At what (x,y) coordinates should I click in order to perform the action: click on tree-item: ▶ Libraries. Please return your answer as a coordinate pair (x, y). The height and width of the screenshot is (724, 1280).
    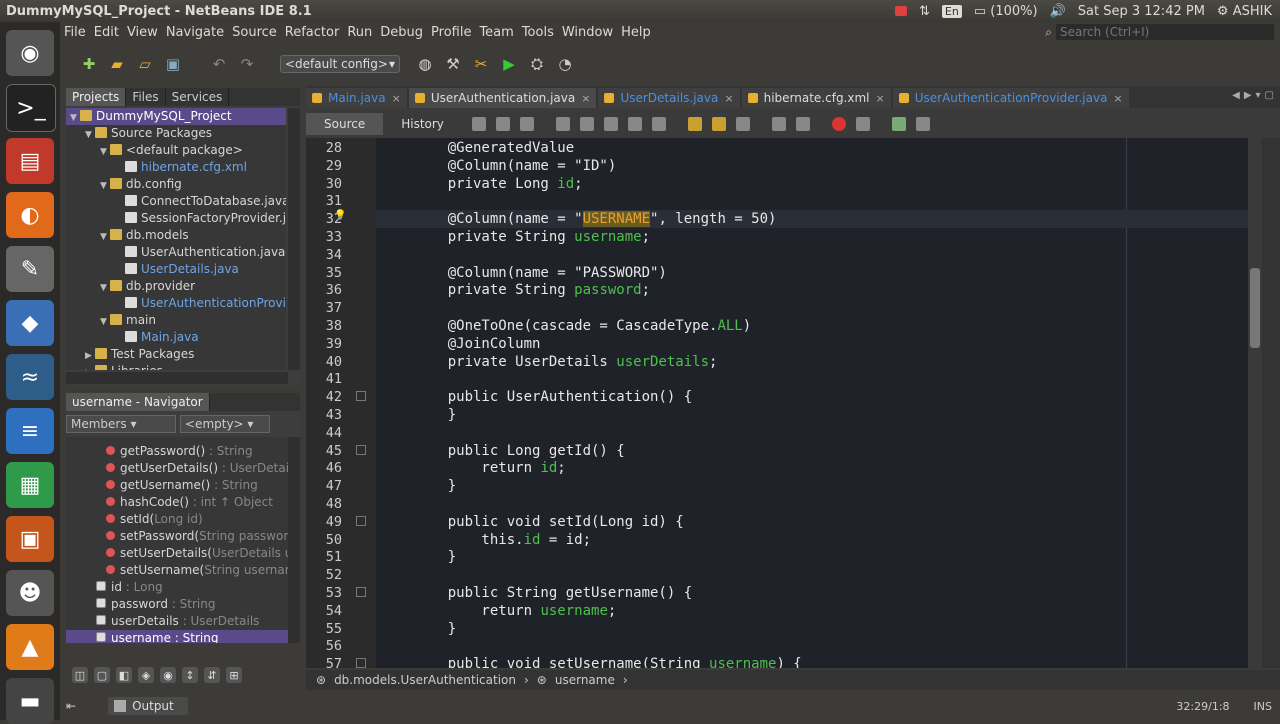
    Looking at the image, I should click on (124, 366).